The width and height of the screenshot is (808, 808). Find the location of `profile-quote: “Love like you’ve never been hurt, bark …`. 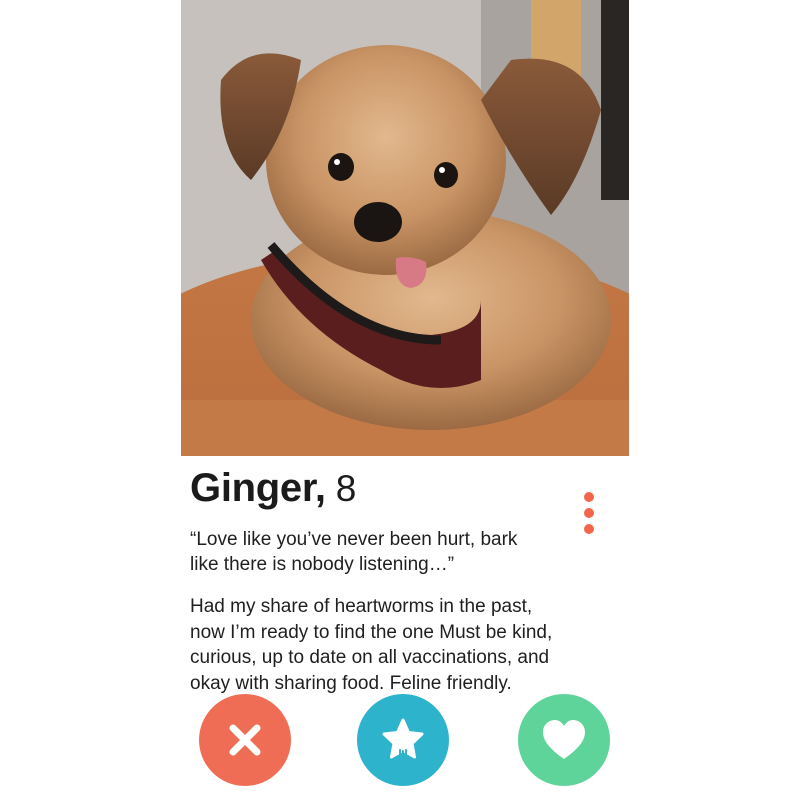

profile-quote: “Love like you’ve never been hurt, bark … is located at coordinates (354, 552).